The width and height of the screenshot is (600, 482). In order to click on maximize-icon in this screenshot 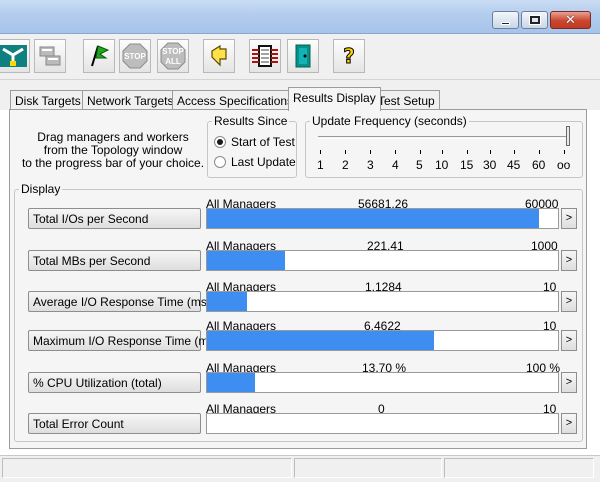, I will do `click(534, 20)`.